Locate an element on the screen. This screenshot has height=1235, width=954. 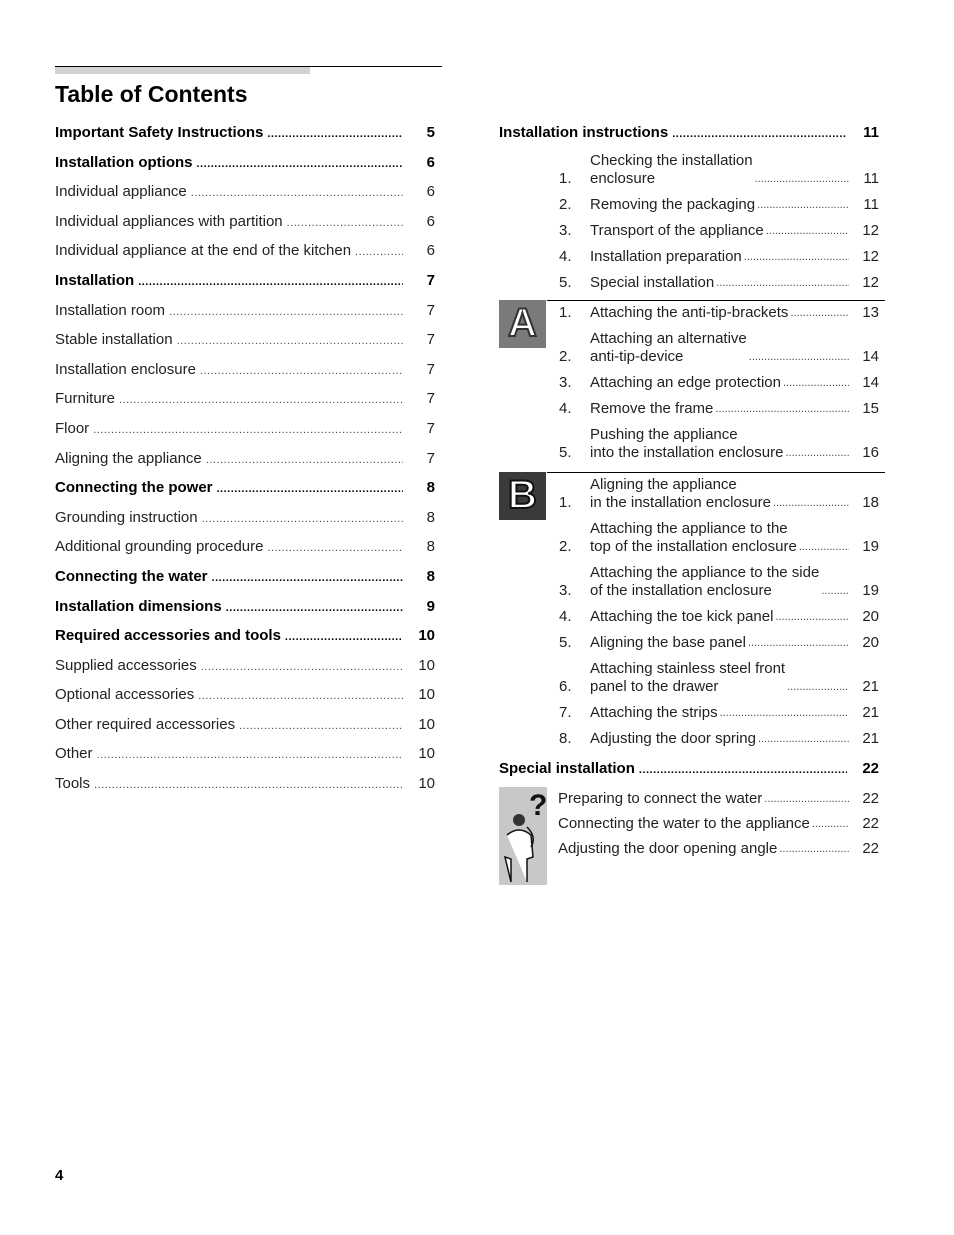
toc-subentry-page: 11 is located at coordinates (871, 204).